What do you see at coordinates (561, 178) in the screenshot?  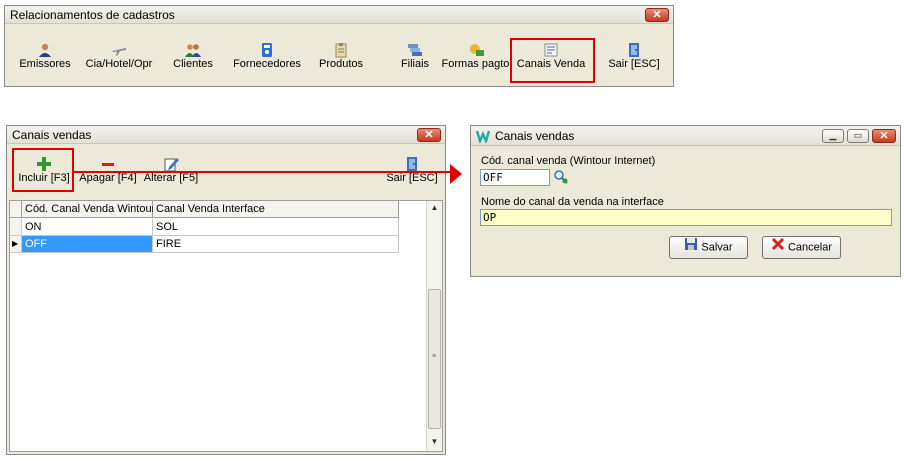 I see `search-icon` at bounding box center [561, 178].